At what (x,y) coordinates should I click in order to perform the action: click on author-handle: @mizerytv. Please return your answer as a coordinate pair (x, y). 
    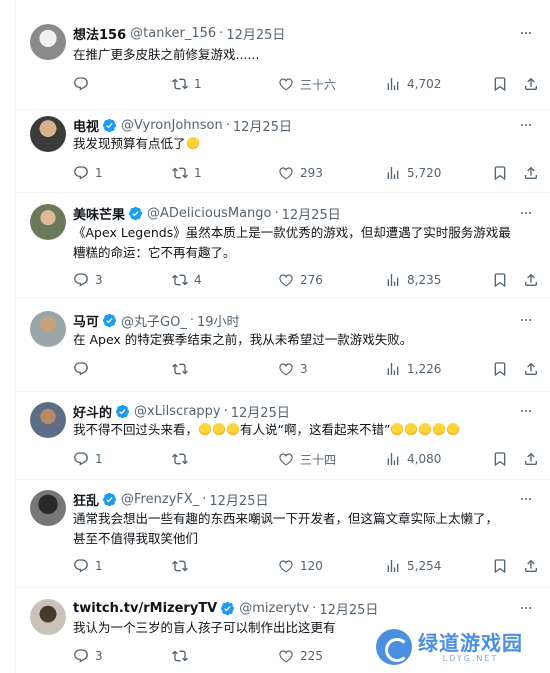
    Looking at the image, I should click on (274, 608).